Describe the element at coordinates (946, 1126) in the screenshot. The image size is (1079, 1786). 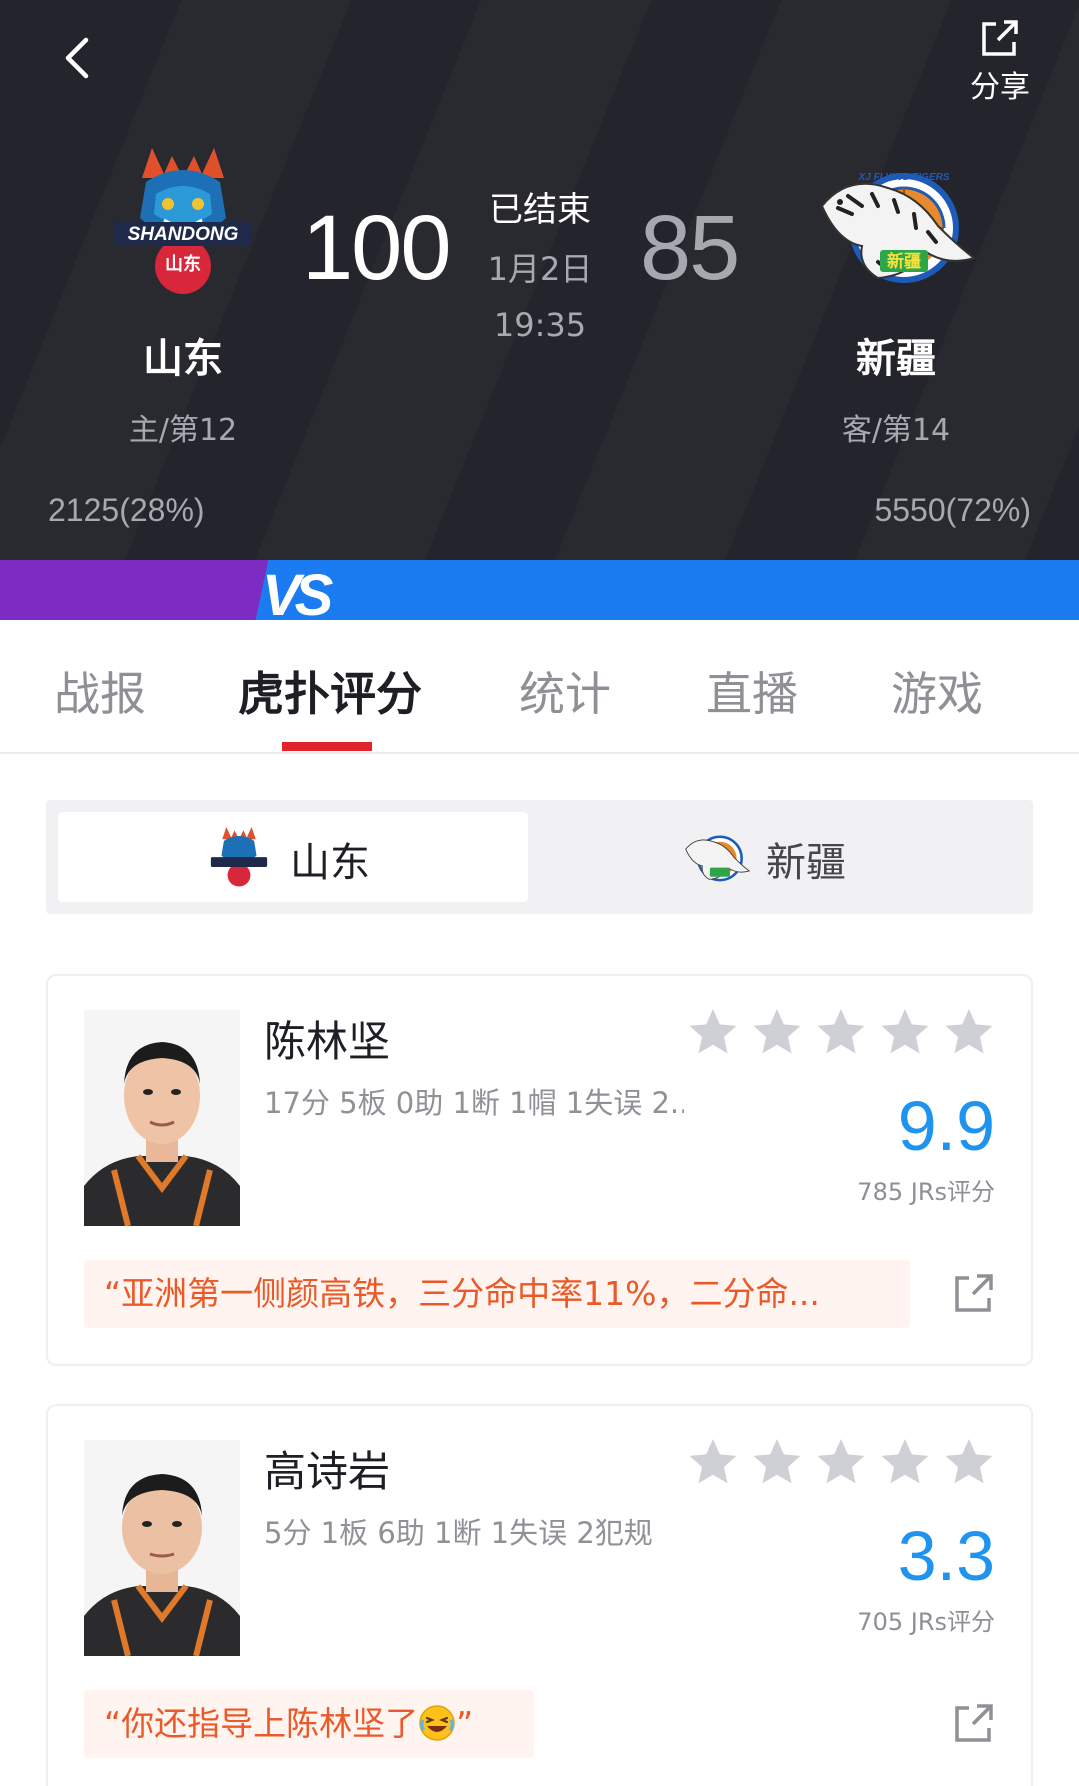
I see `player-rating-score: 9.9` at that location.